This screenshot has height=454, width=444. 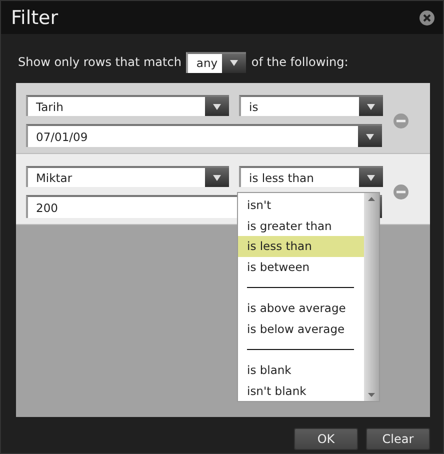 I want to click on operator-dropdown: is less than, so click(x=311, y=176).